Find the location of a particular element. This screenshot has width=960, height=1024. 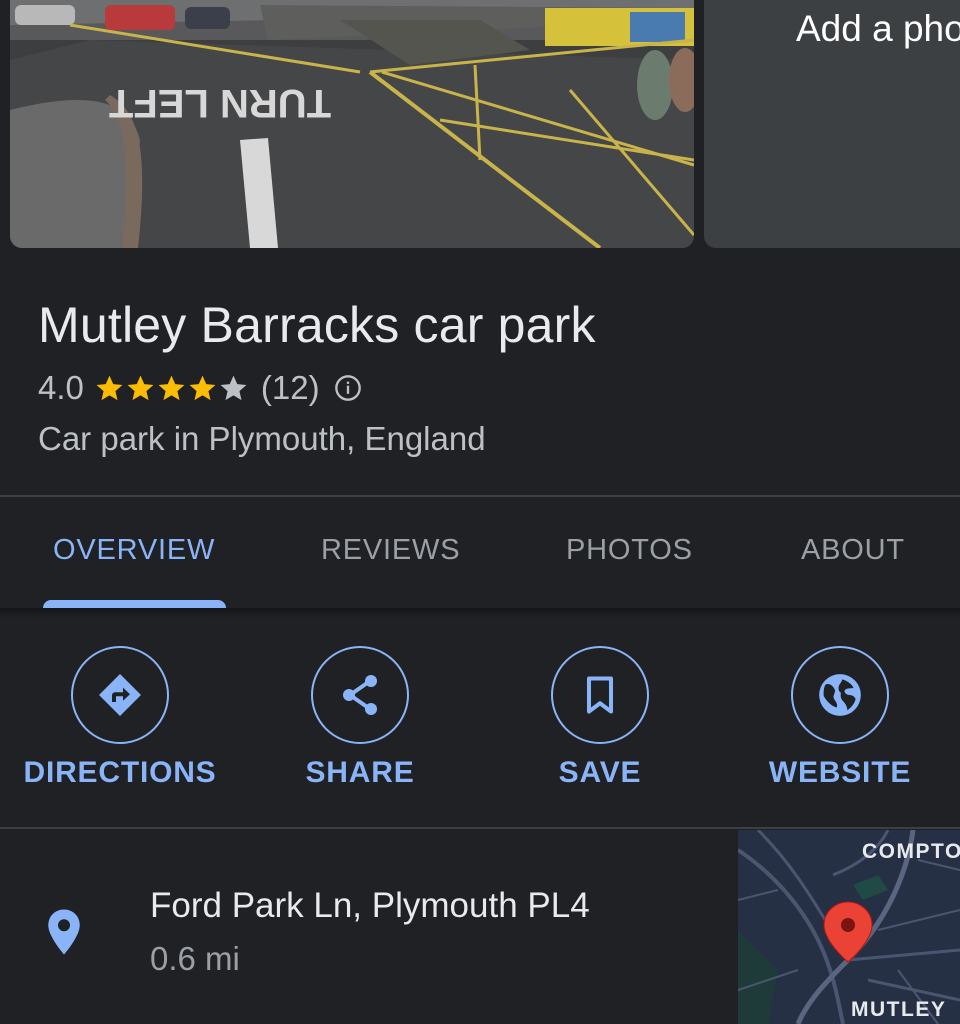

location-pin-icon is located at coordinates (64, 934).